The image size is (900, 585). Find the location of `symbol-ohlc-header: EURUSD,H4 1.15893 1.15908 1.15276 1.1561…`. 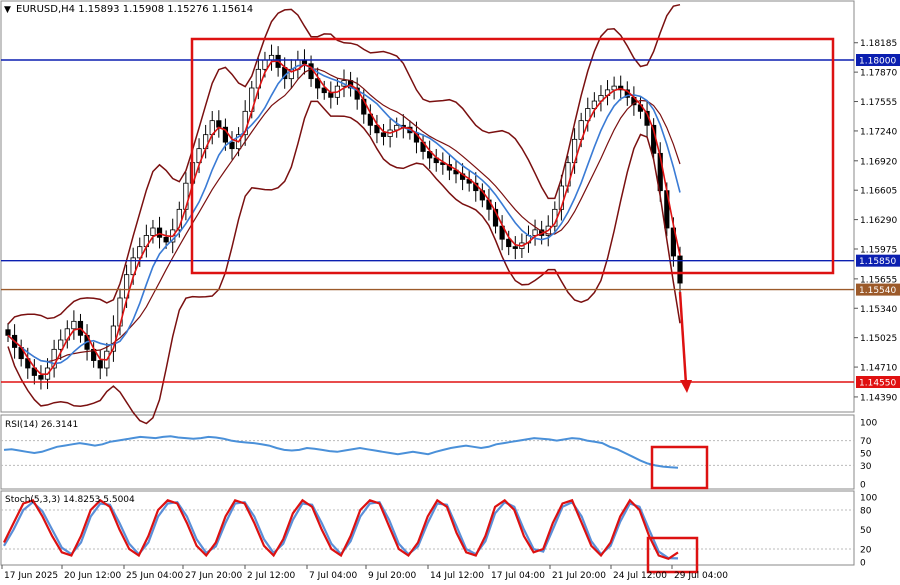

symbol-ohlc-header: EURUSD,H4 1.15893 1.15908 1.15276 1.1561… is located at coordinates (134, 9).